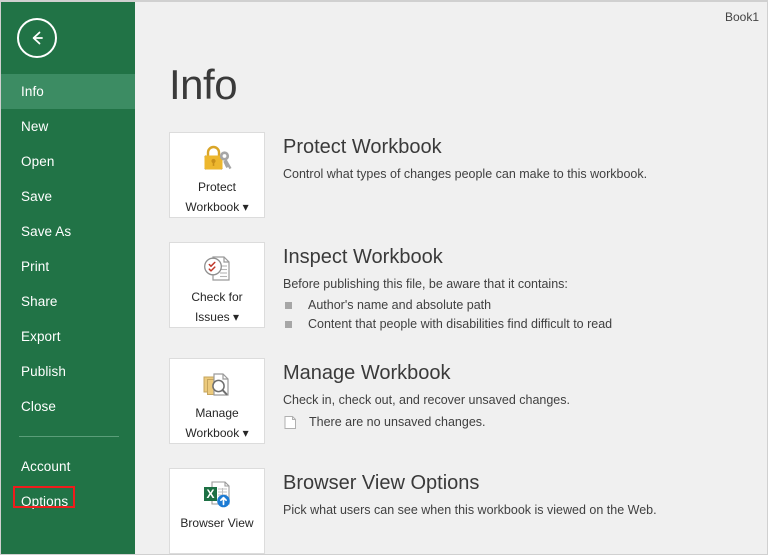  What do you see at coordinates (68, 196) in the screenshot?
I see `sidebar-item-save: Save` at bounding box center [68, 196].